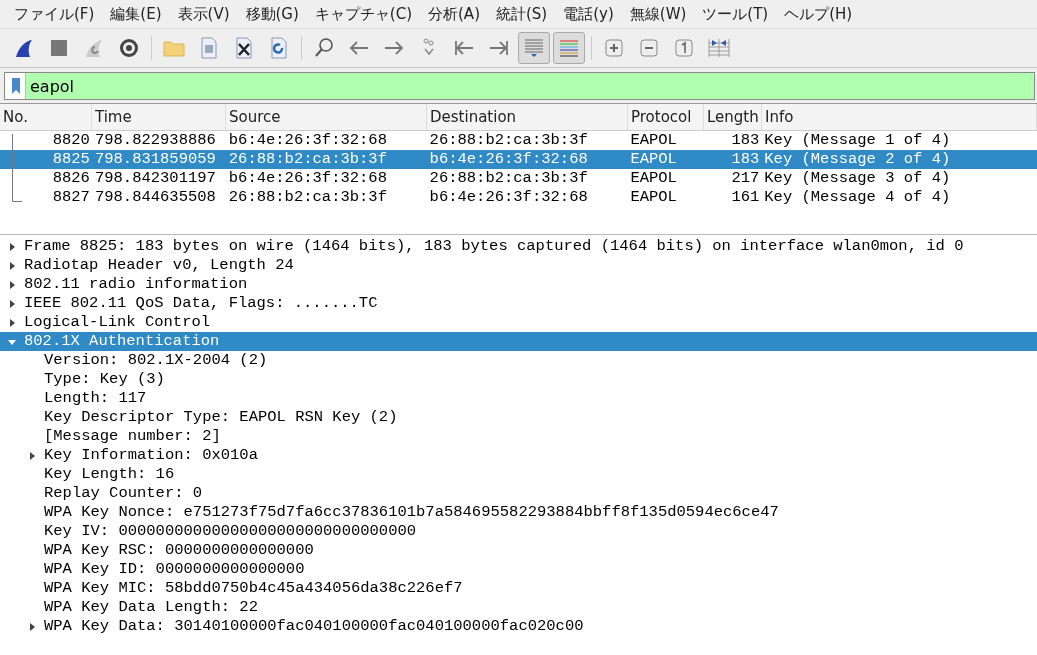  Describe the element at coordinates (534, 48) in the screenshot. I see `lines-down-icon` at that location.